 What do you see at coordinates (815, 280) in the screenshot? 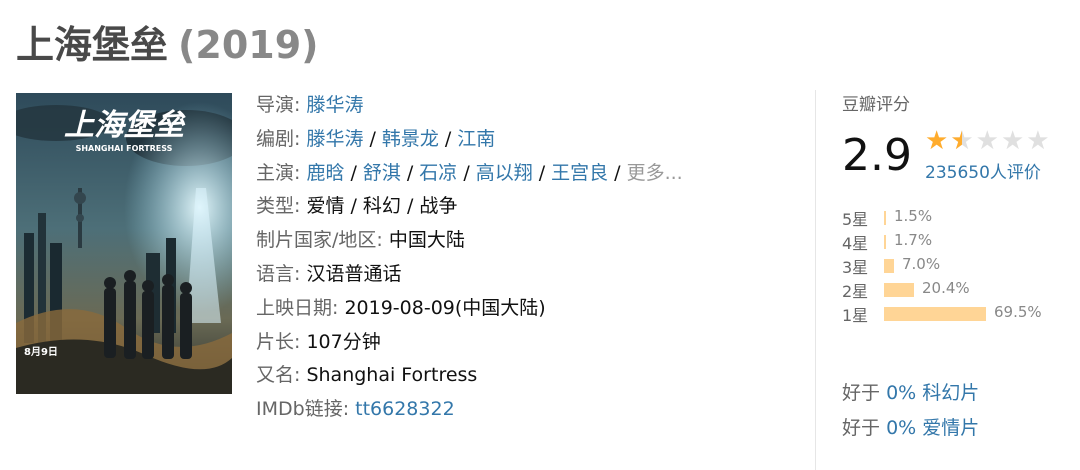
I see `divider` at bounding box center [815, 280].